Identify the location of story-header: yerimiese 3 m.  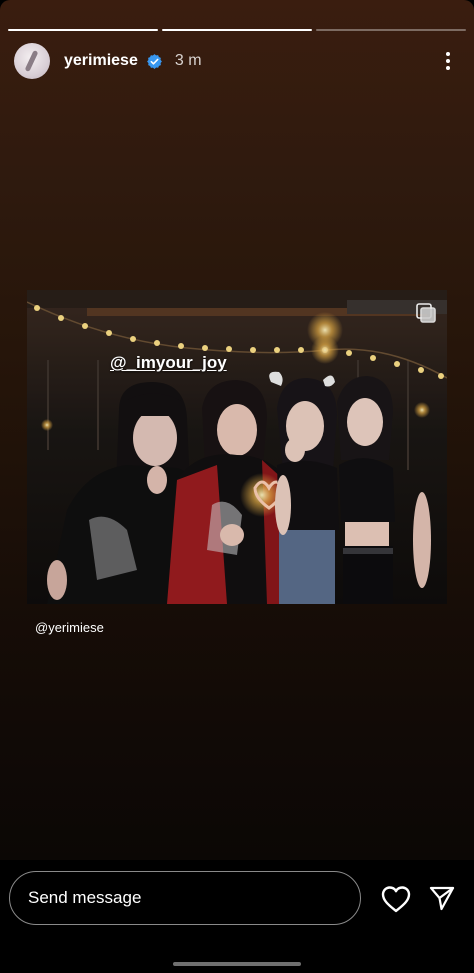
(237, 61).